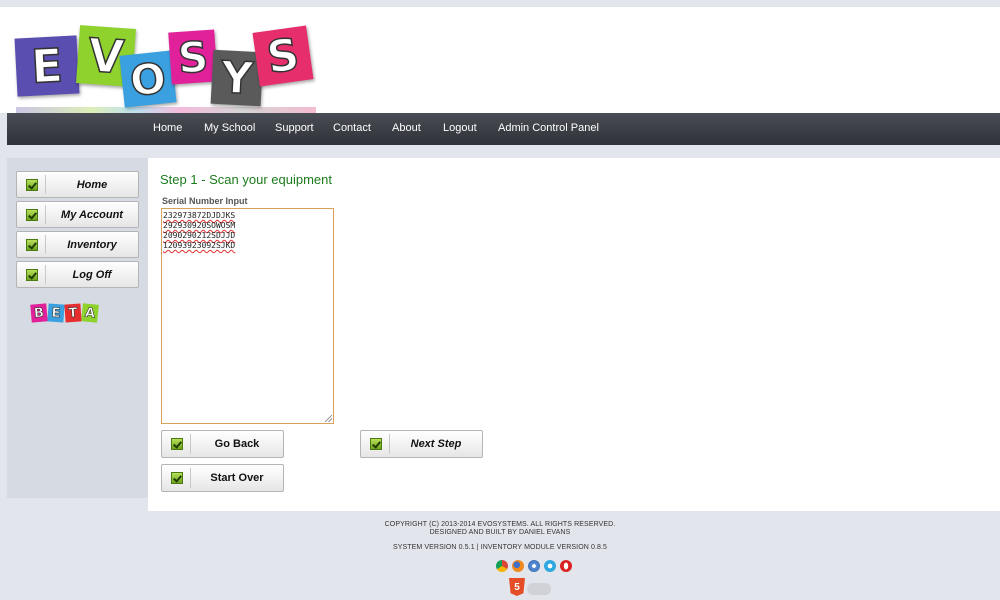 This screenshot has width=1000, height=600. I want to click on logo-tile-e: E, so click(47, 66).